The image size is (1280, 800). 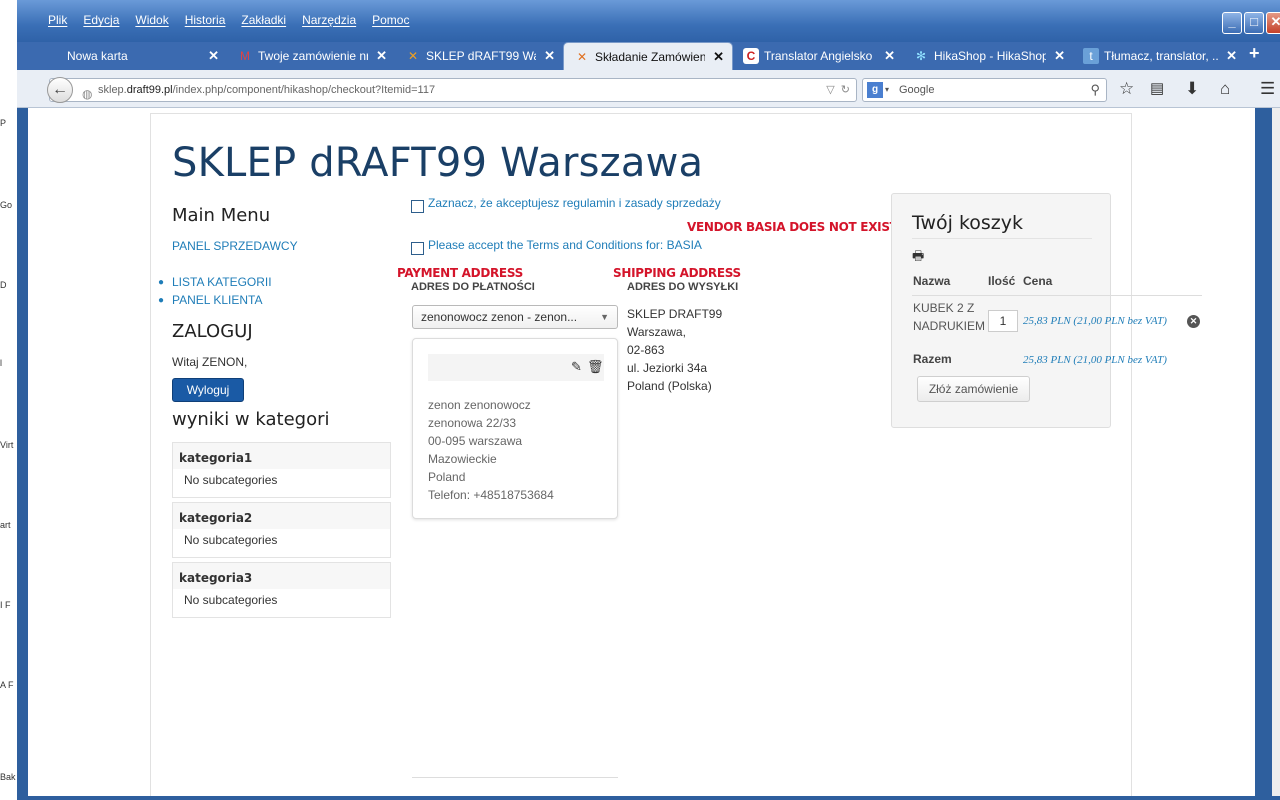 I want to click on menu-widok: Widok, so click(x=154, y=21).